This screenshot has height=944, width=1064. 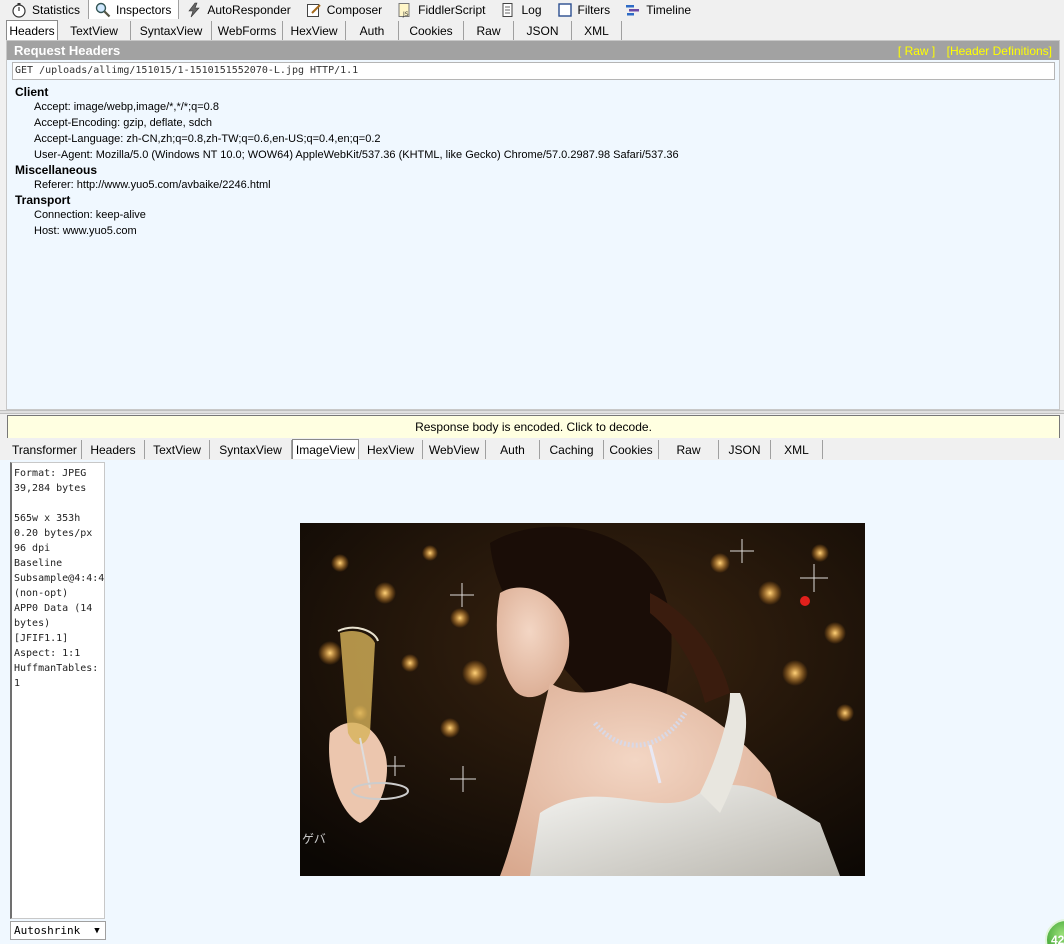 What do you see at coordinates (372, 30) in the screenshot?
I see `request-tab-auth: Auth` at bounding box center [372, 30].